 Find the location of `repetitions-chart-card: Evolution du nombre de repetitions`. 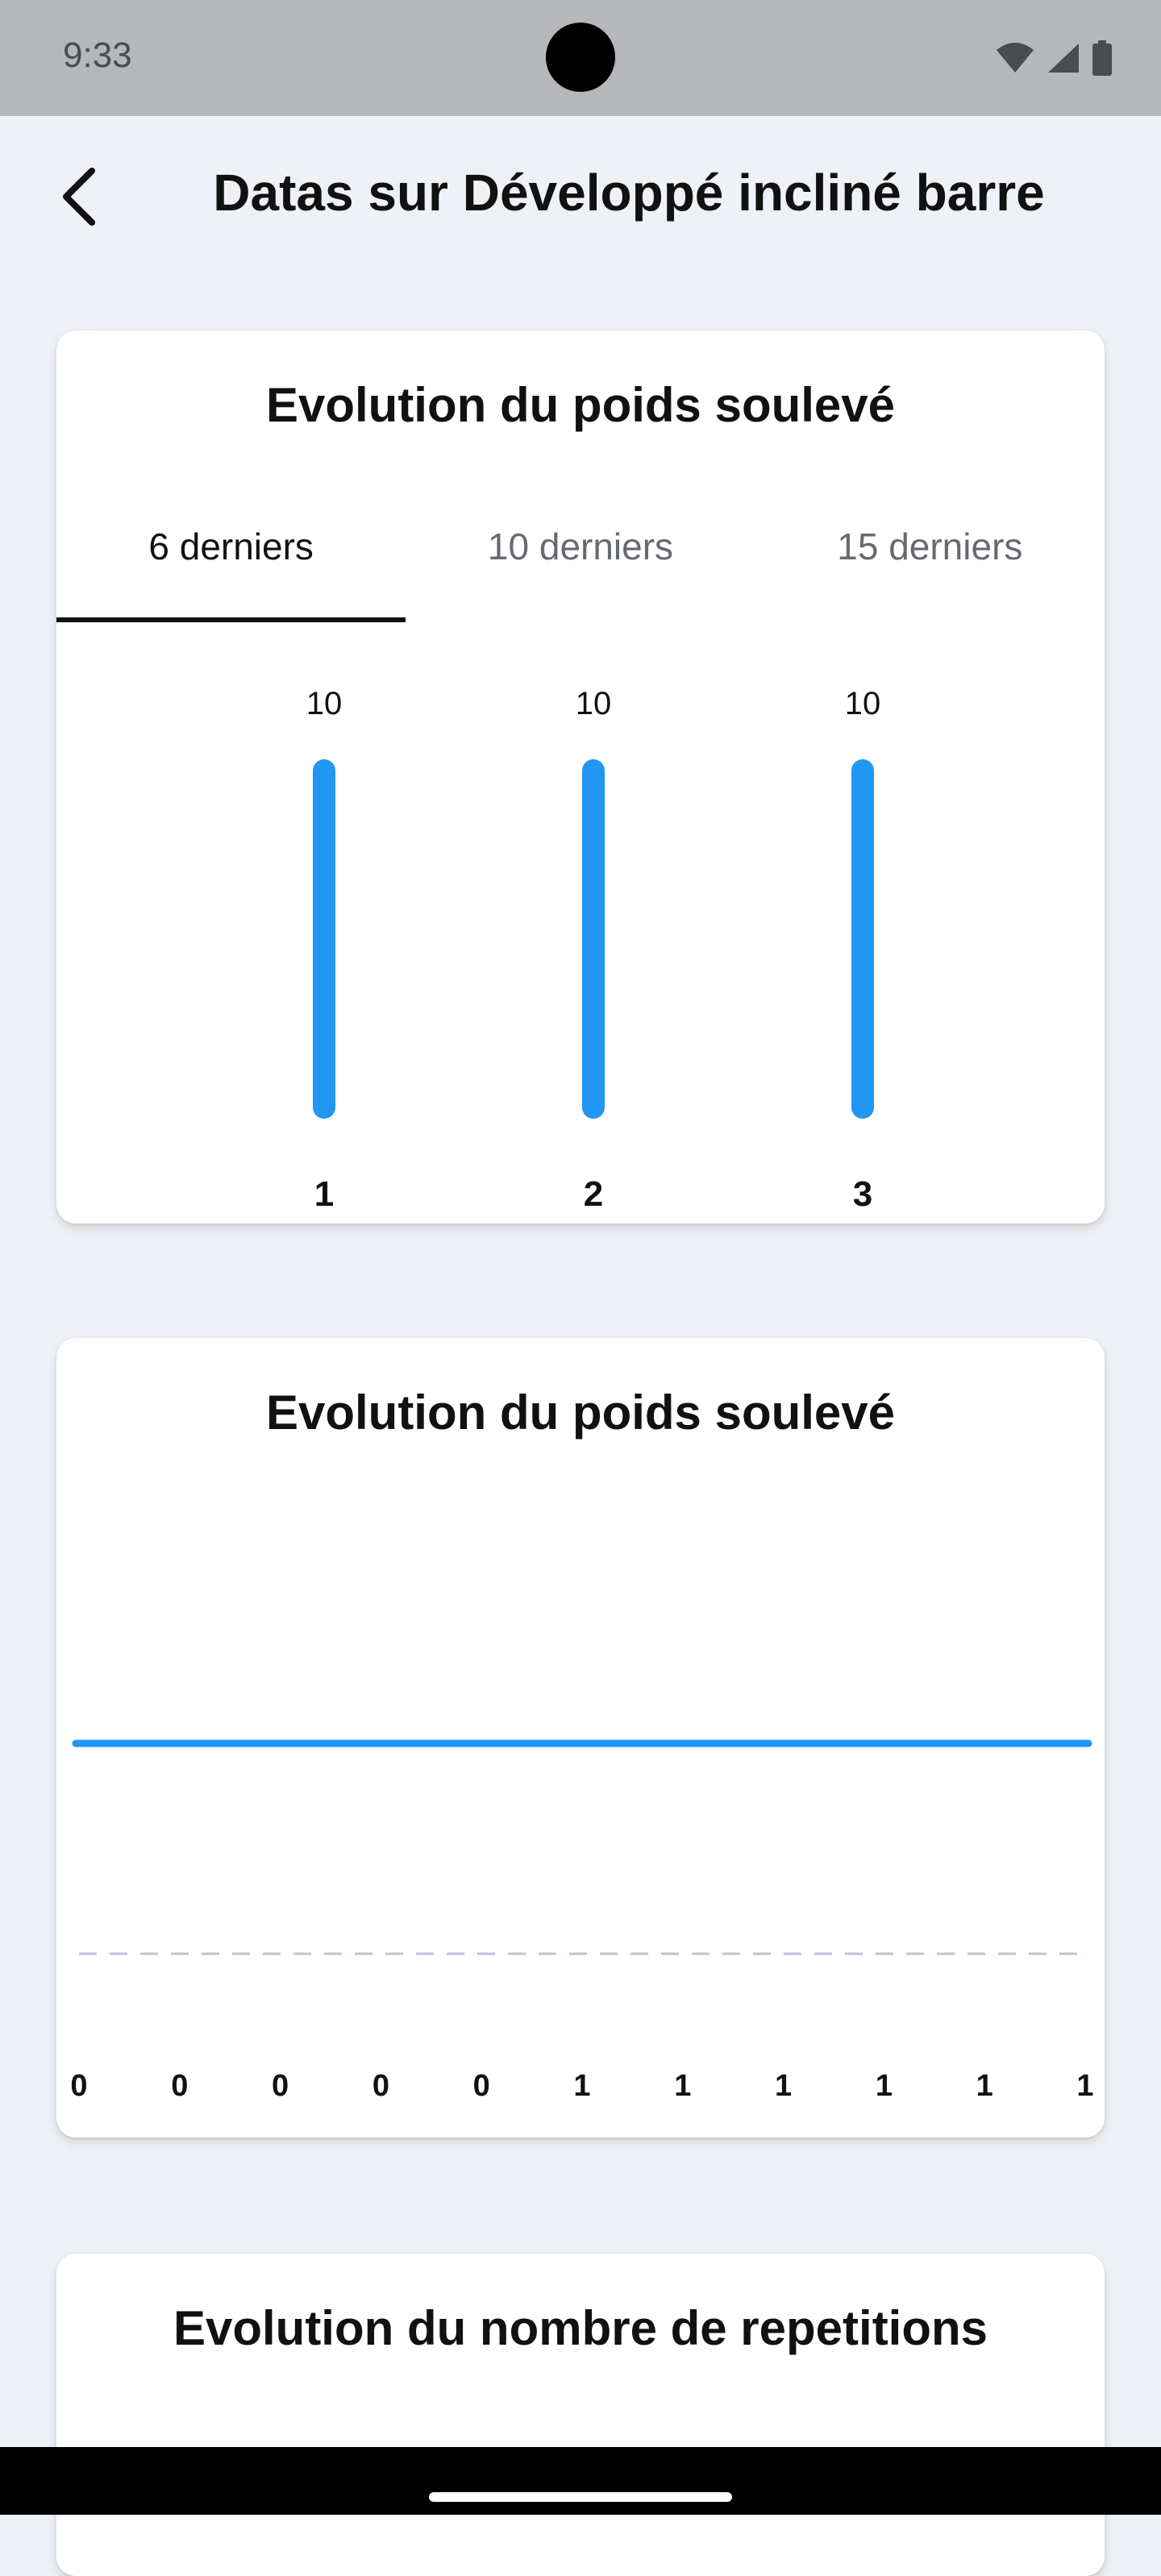

repetitions-chart-card: Evolution du nombre de repetitions is located at coordinates (580, 2415).